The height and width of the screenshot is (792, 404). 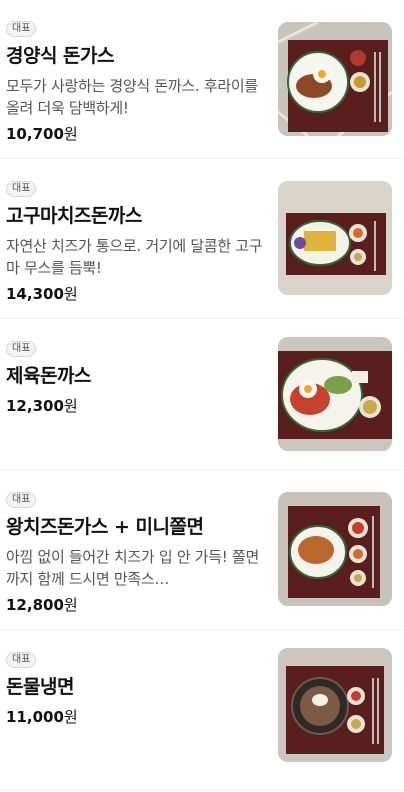 I want to click on price-value: 10,700, so click(x=35, y=134).